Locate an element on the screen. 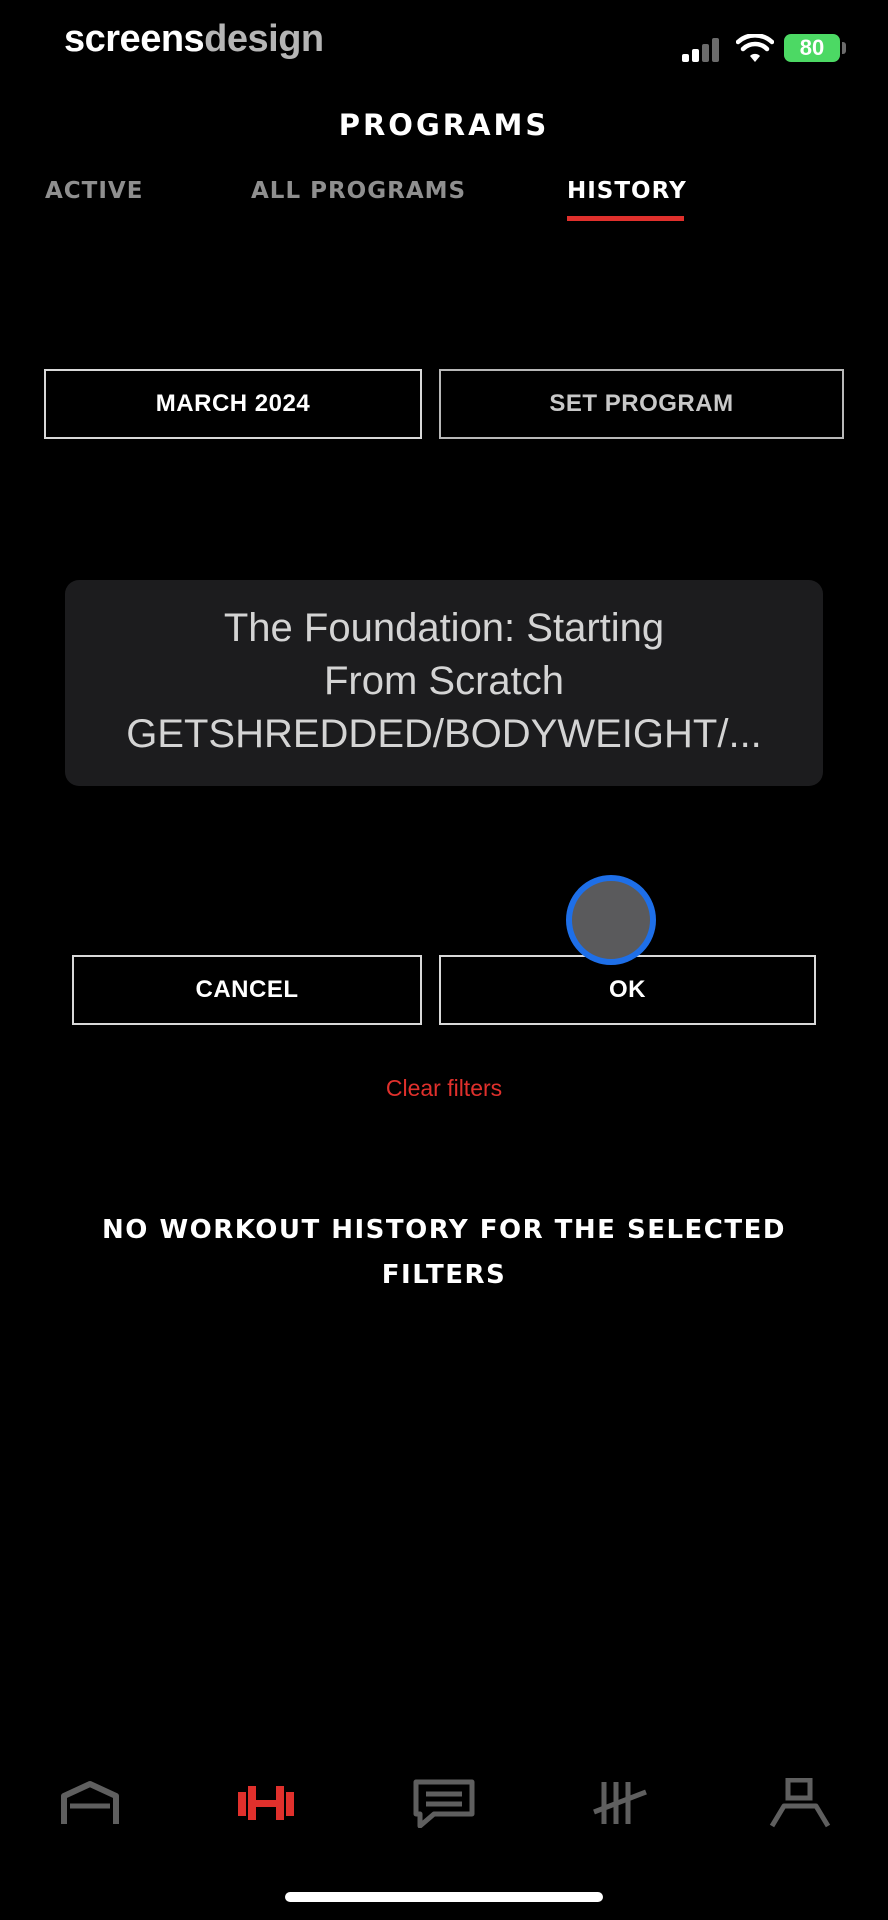 Image resolution: width=888 pixels, height=1920 pixels. tab-history: HISTORY is located at coordinates (627, 191).